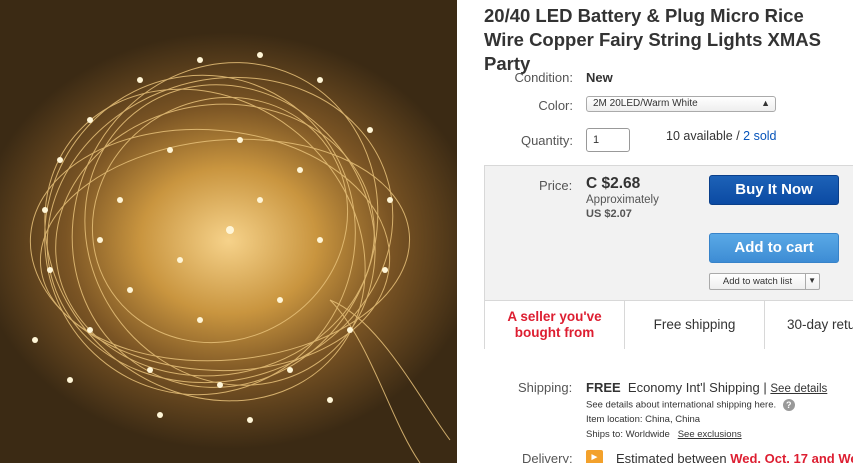  Describe the element at coordinates (609, 214) in the screenshot. I see `usd-price: US $2.07` at that location.